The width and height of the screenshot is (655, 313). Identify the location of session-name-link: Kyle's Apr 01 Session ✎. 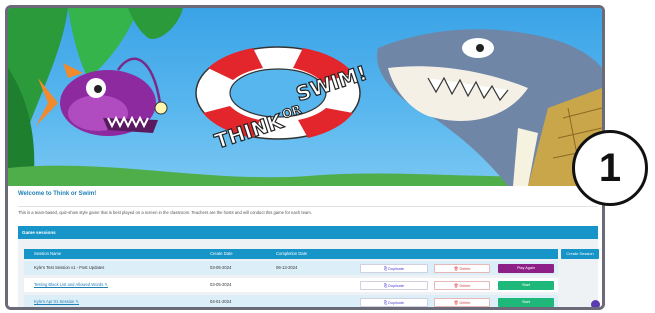
(57, 301).